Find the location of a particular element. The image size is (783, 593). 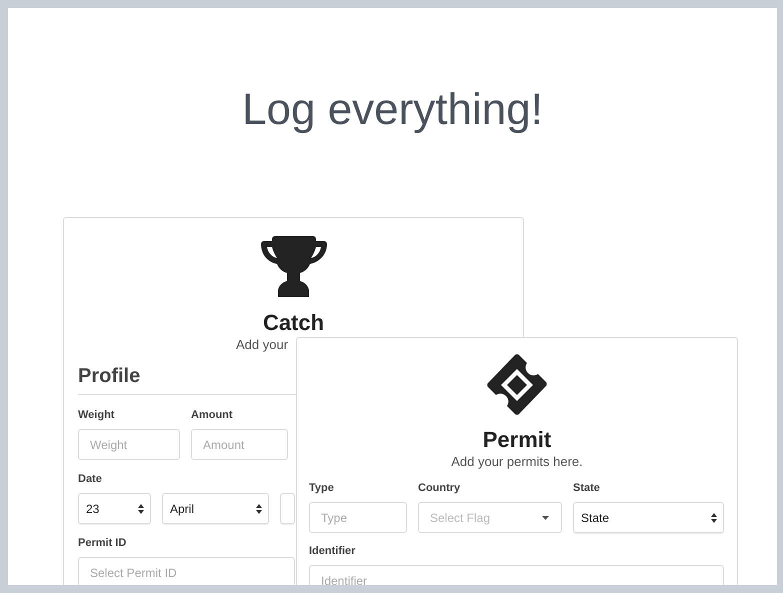

text-field: Amount is located at coordinates (239, 444).